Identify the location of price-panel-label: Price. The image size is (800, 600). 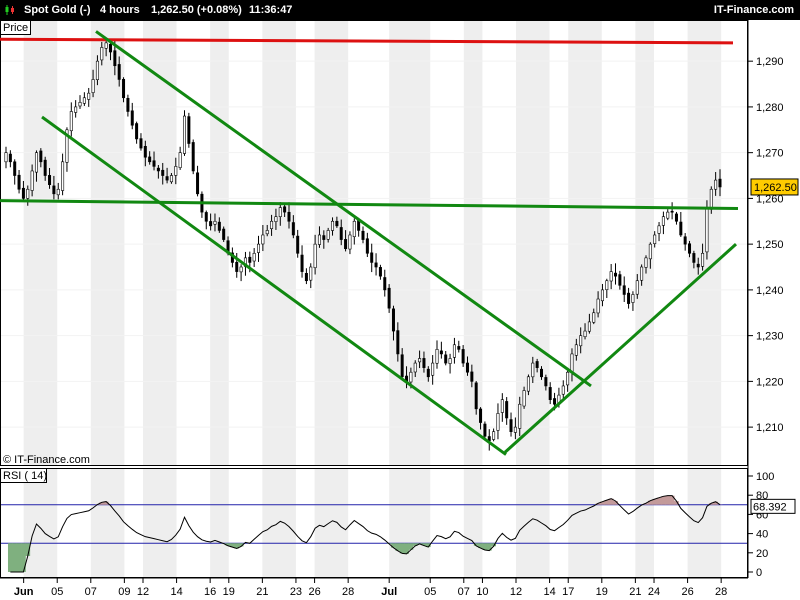
(15, 28).